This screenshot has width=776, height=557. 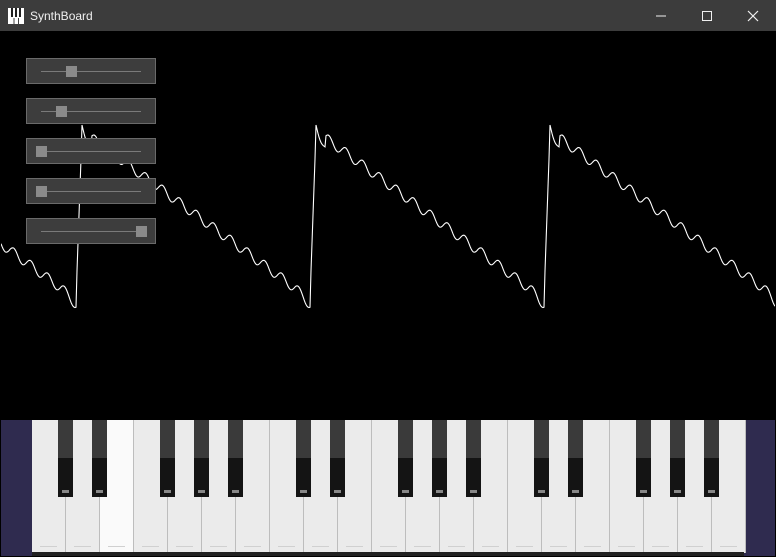 I want to click on maximize-button, so click(x=707, y=15).